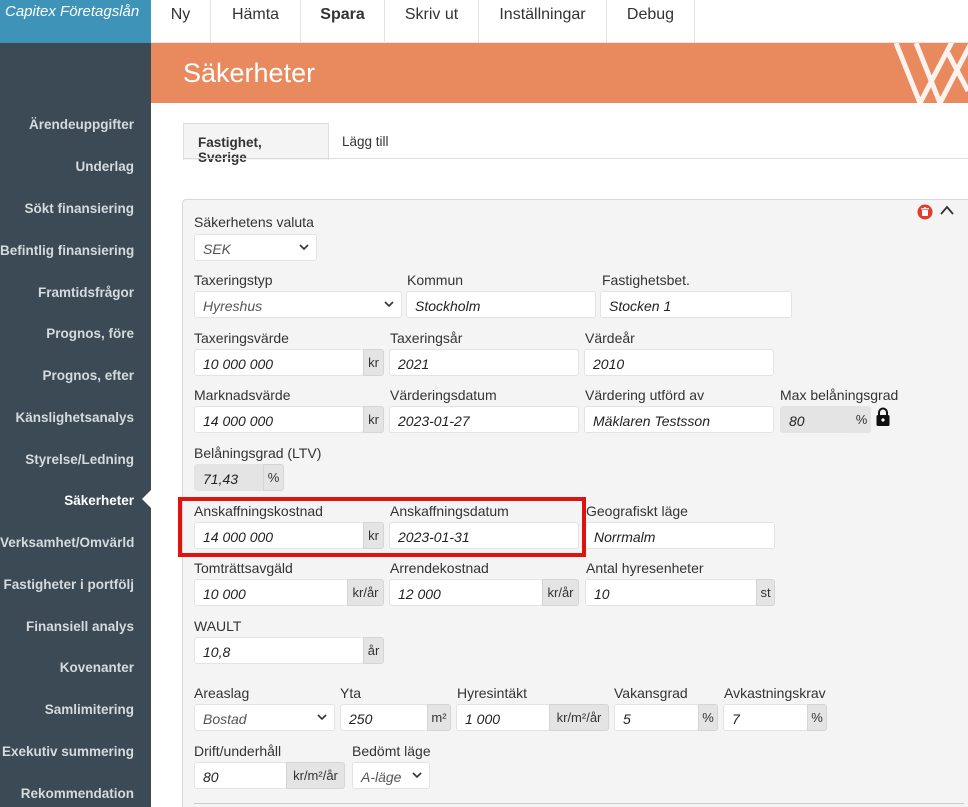 This screenshot has width=968, height=807. What do you see at coordinates (579, 803) in the screenshot?
I see `panel-divider` at bounding box center [579, 803].